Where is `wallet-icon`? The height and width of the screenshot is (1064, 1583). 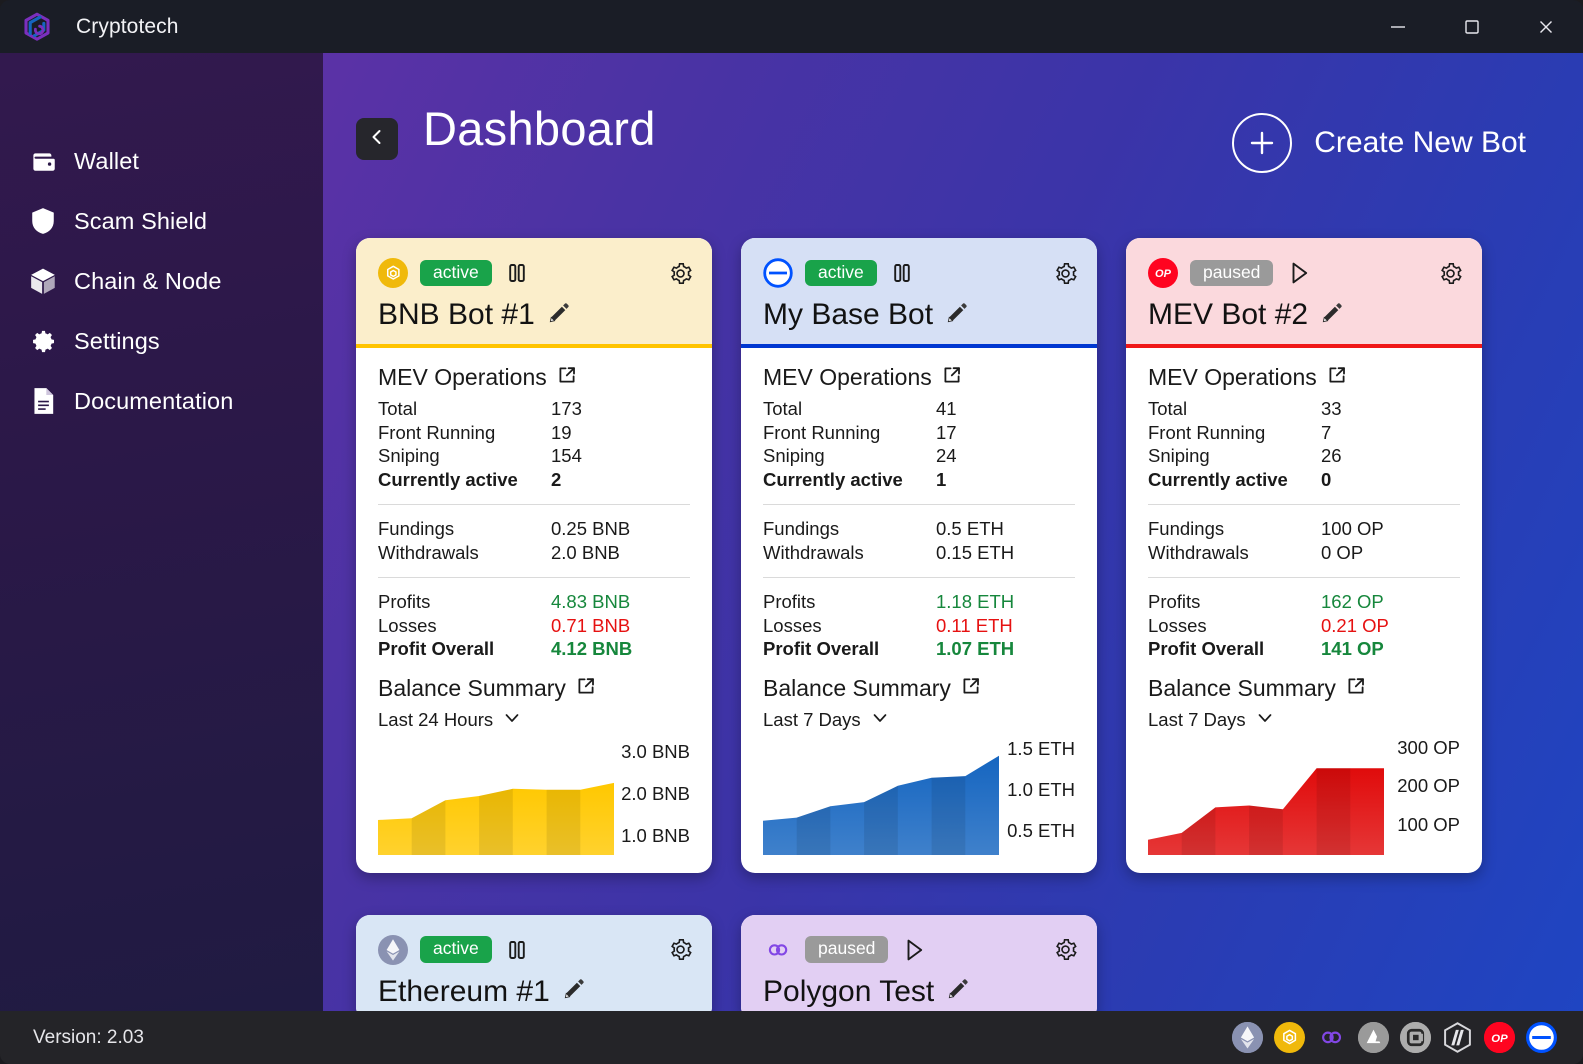 wallet-icon is located at coordinates (43, 161).